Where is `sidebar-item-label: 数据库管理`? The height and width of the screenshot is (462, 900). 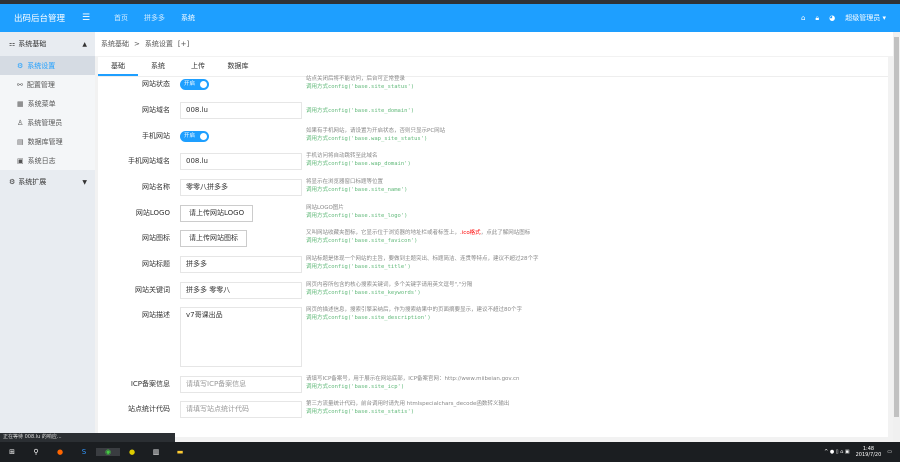
sidebar-item-label: 数据库管理 is located at coordinates (45, 141).